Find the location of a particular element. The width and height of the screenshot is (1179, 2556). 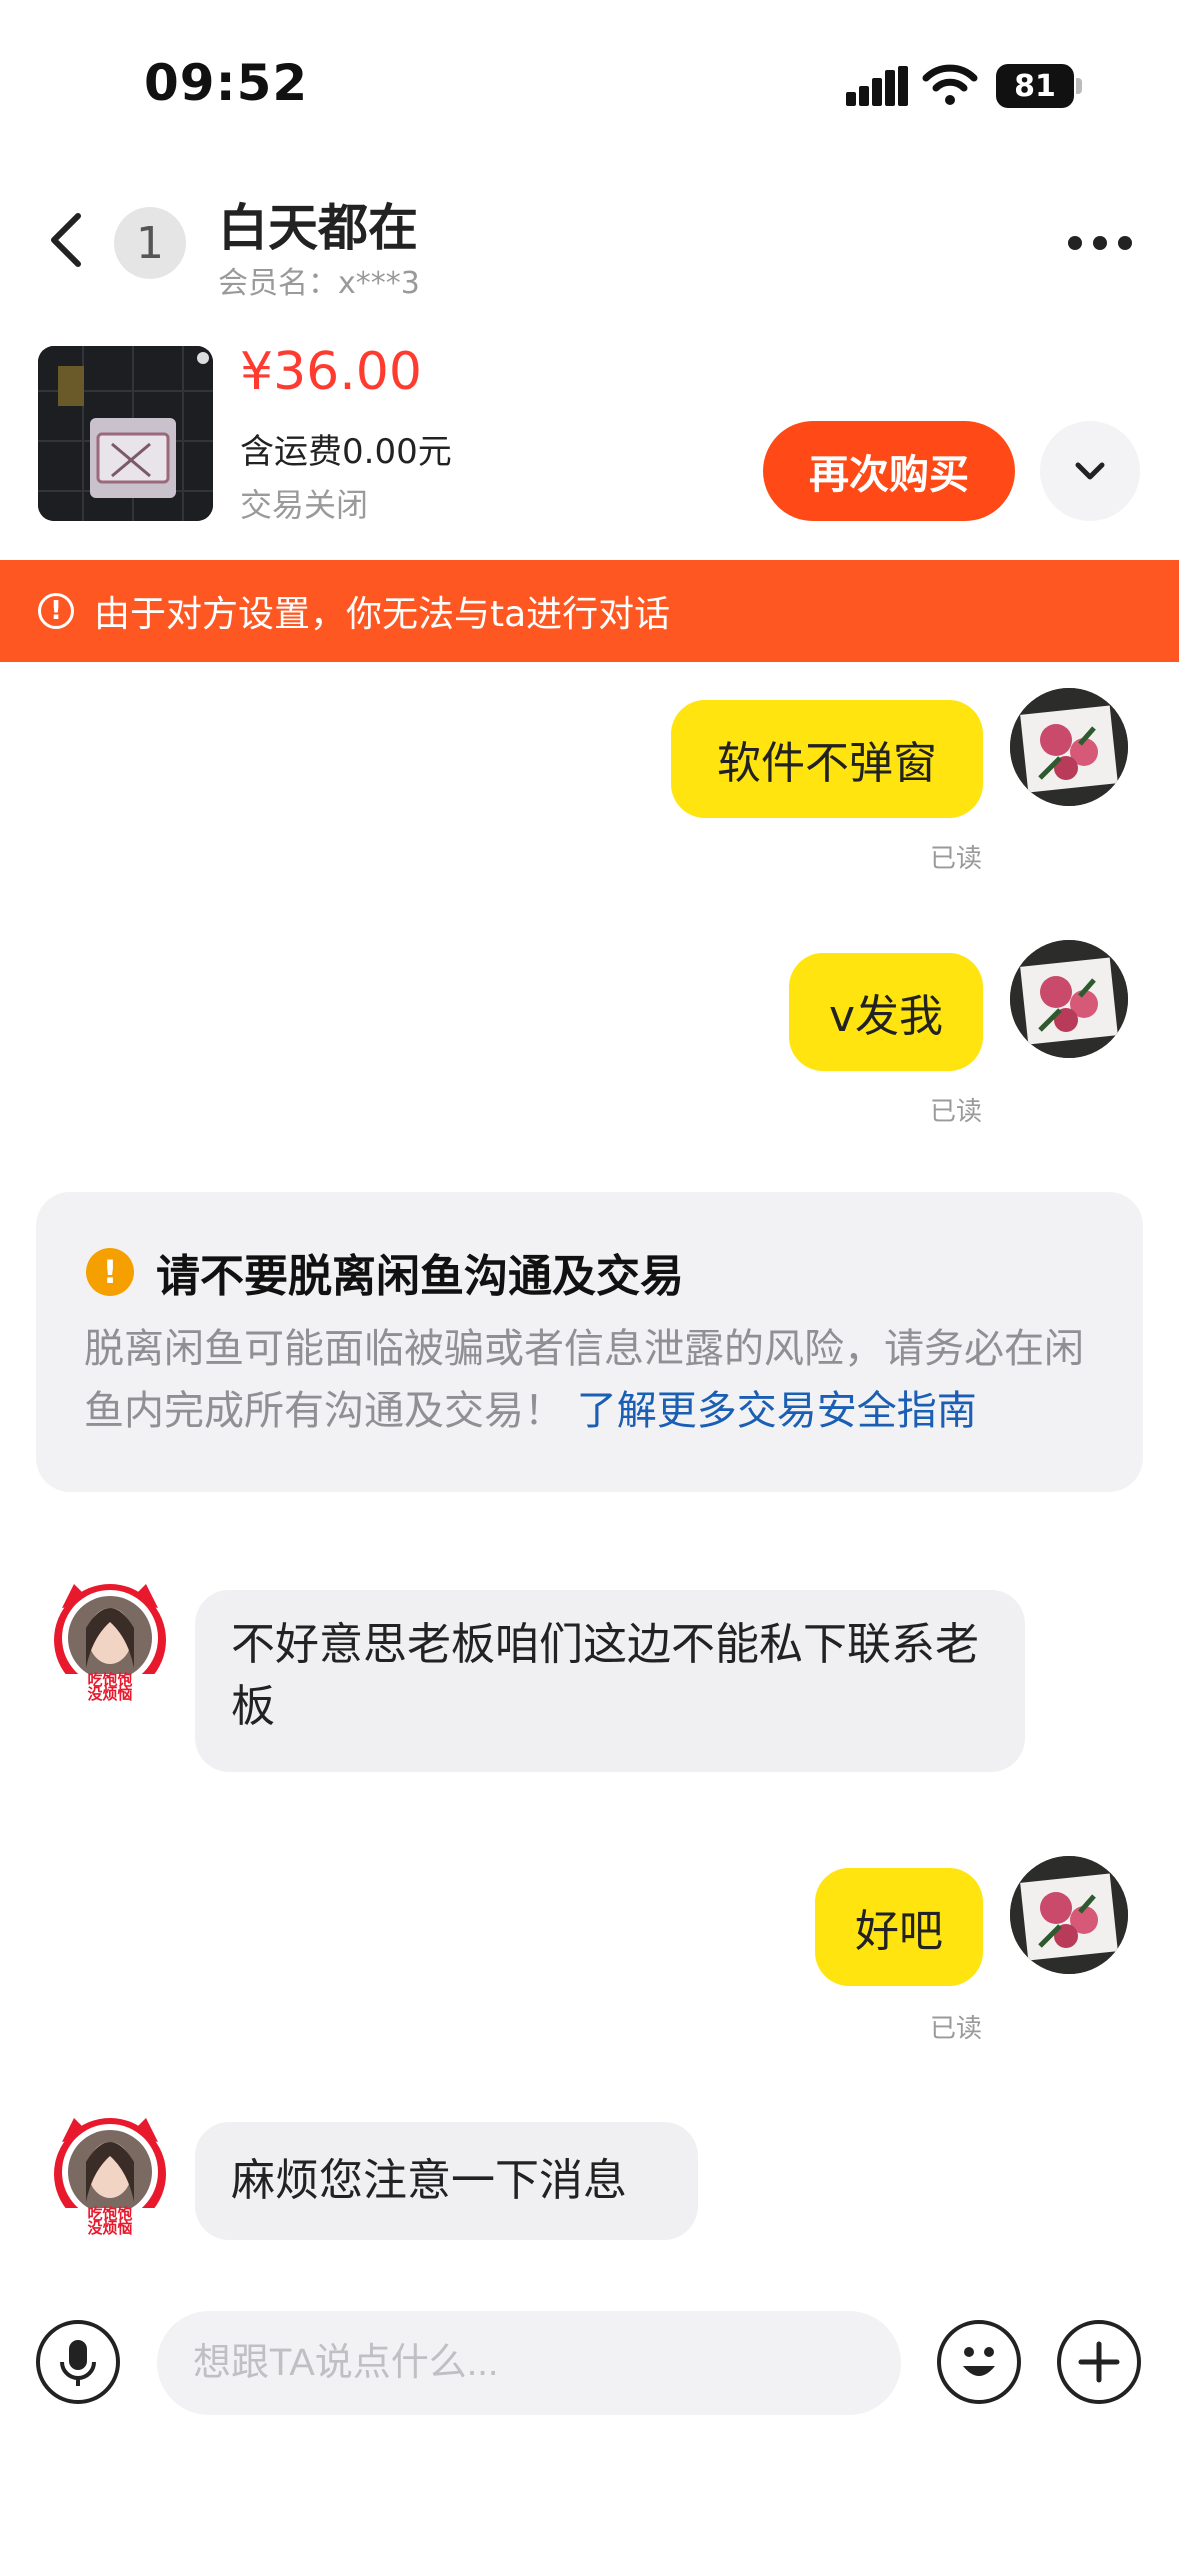

add-attachment-button is located at coordinates (1099, 2362).